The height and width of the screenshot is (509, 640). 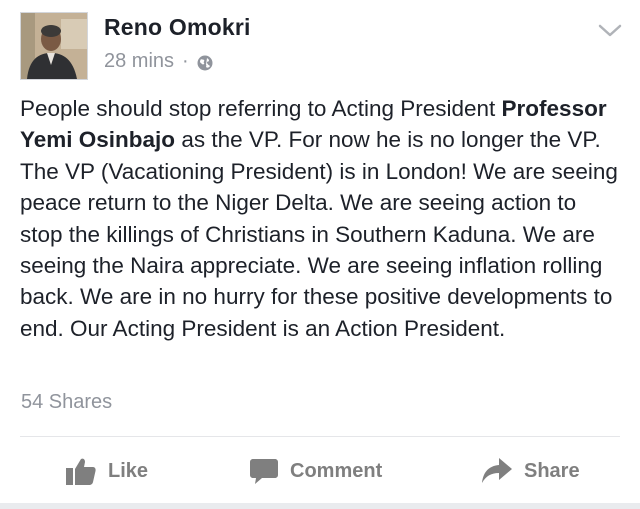 What do you see at coordinates (128, 470) in the screenshot?
I see `like-label: Like` at bounding box center [128, 470].